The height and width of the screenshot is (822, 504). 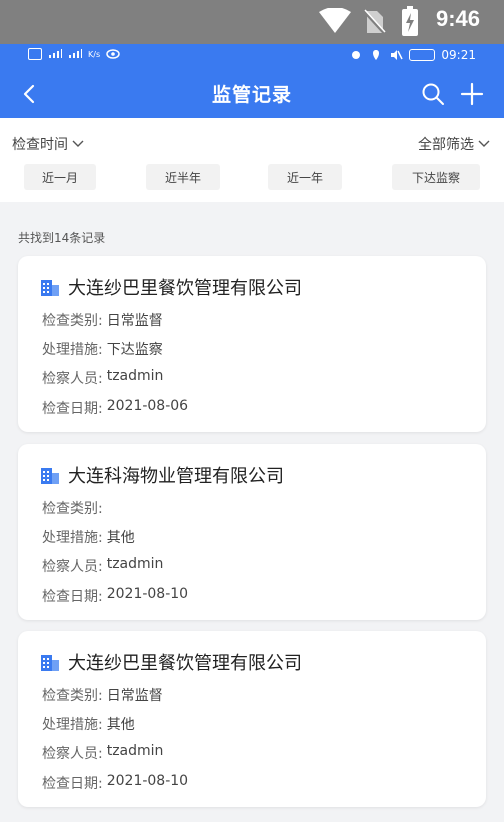 What do you see at coordinates (436, 177) in the screenshot?
I see `chip-issued-inspection: 下达监察` at bounding box center [436, 177].